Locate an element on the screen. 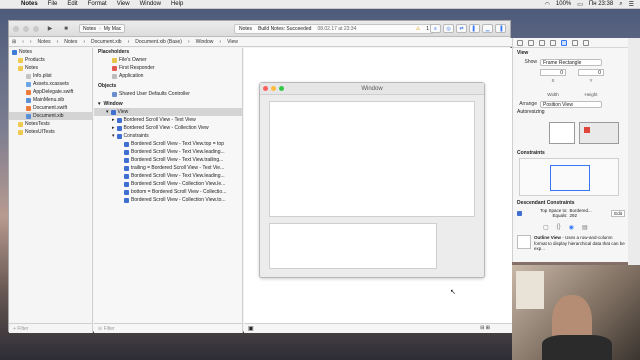 This screenshot has width=640, height=360. outline-item: ▾ Constraints is located at coordinates (168, 136).